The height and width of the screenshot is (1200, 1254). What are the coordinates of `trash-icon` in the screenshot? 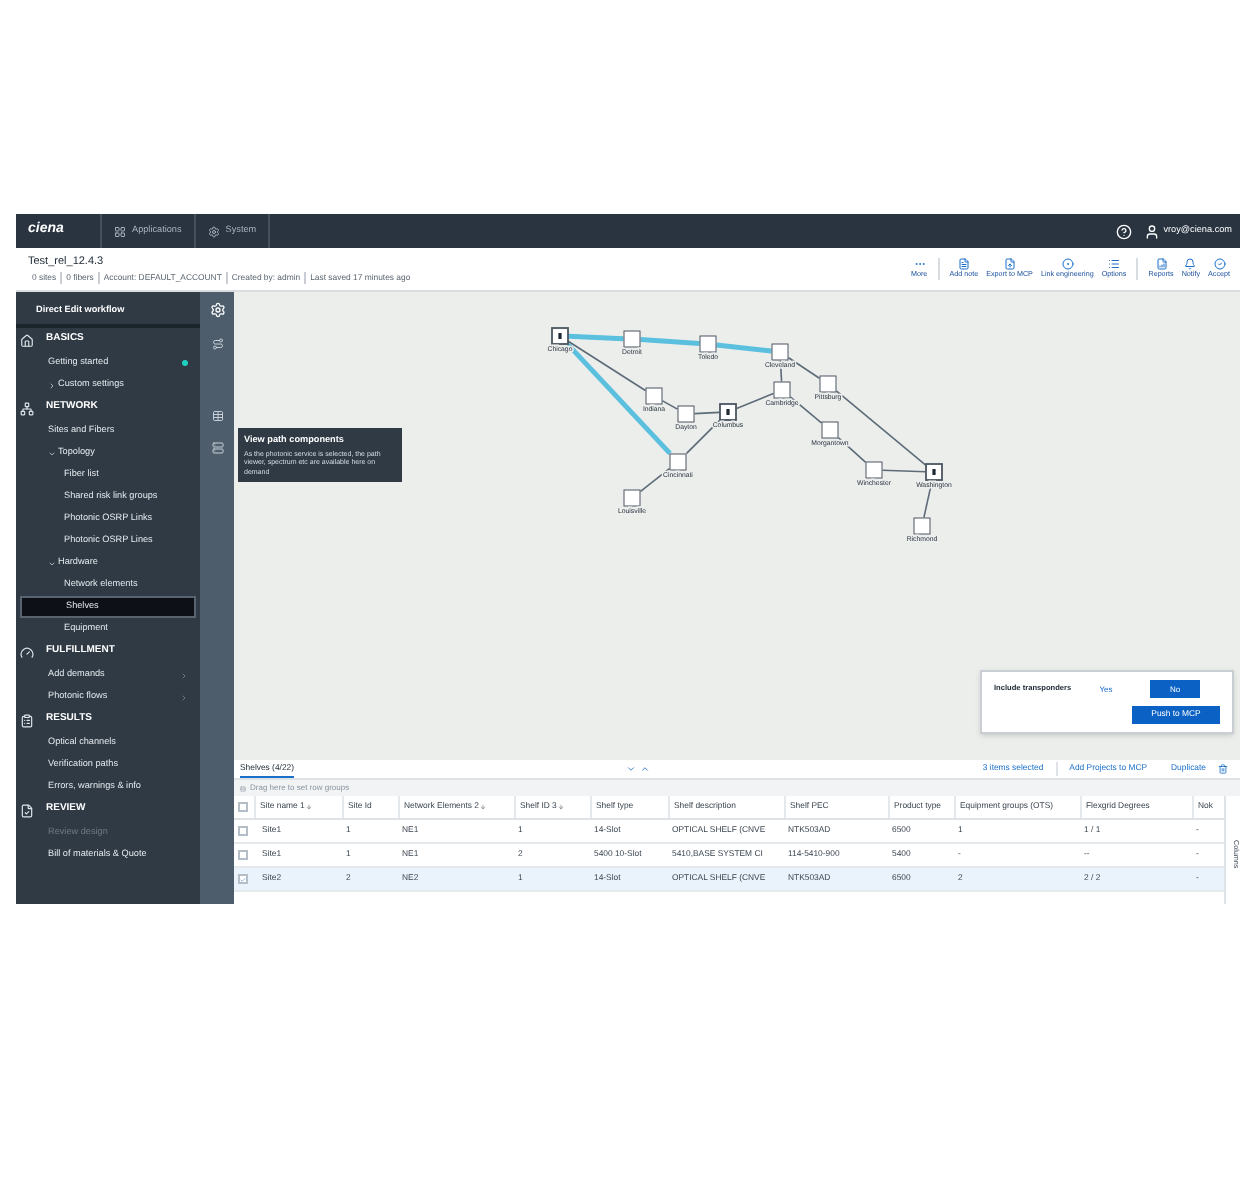 It's located at (1223, 769).